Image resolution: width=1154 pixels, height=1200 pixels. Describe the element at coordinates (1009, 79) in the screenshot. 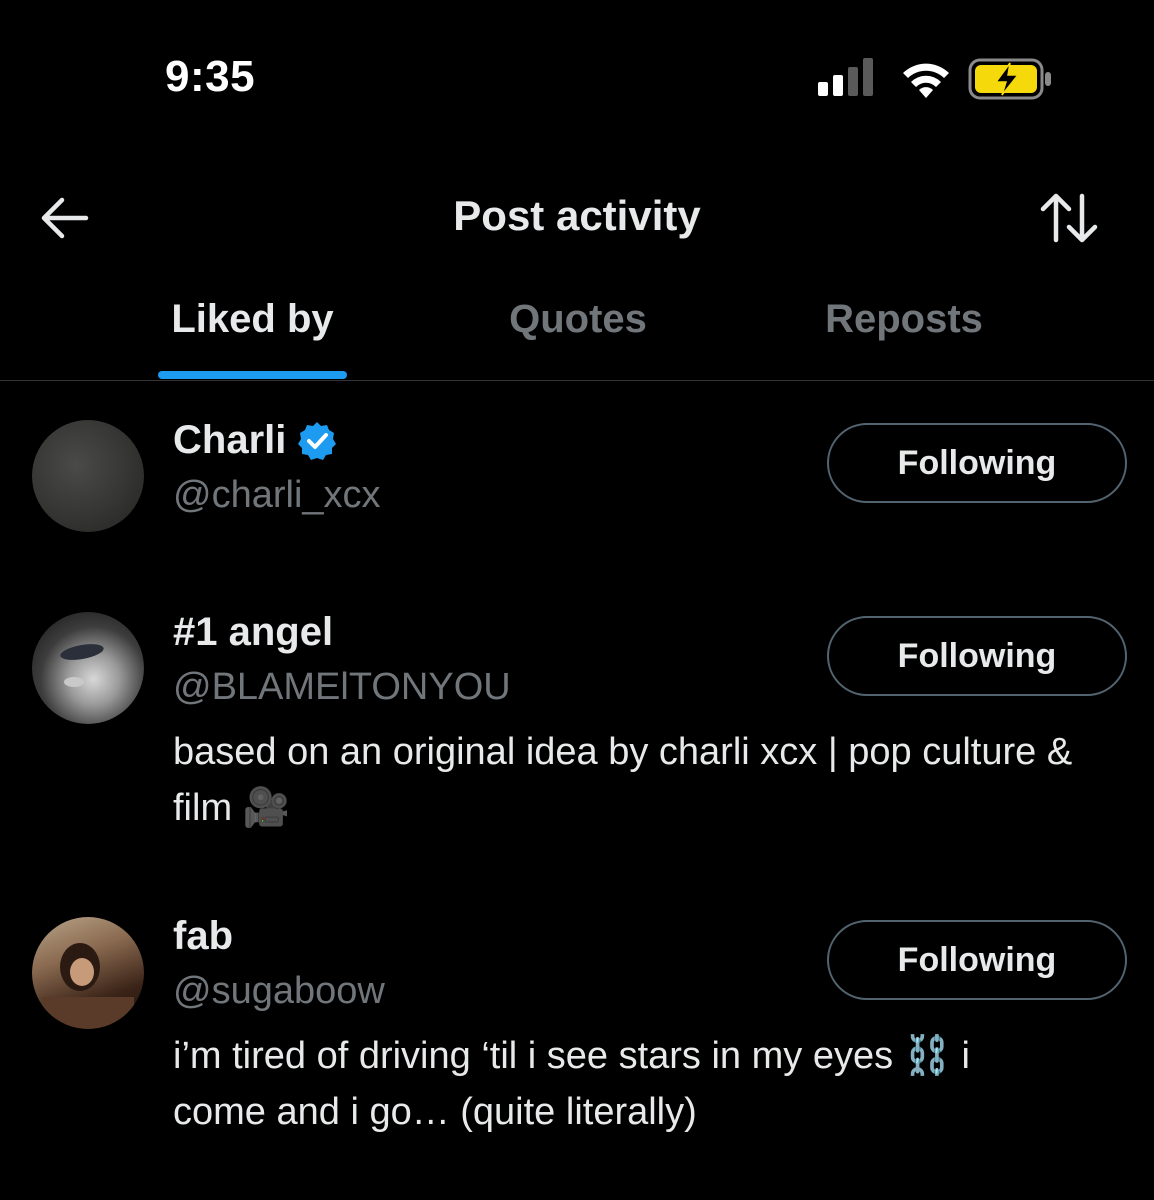

I see `battery-charging-icon` at that location.